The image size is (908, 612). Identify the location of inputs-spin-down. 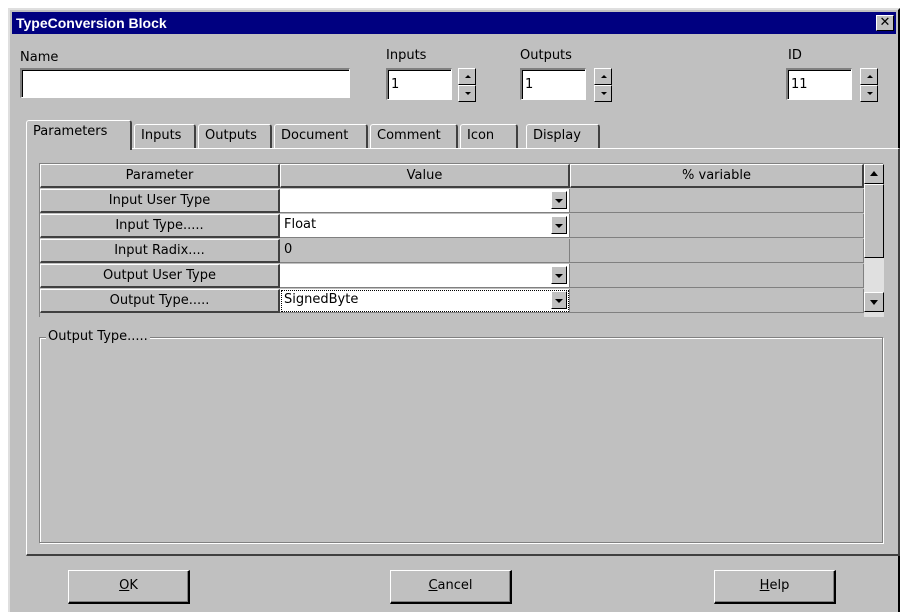
(467, 93).